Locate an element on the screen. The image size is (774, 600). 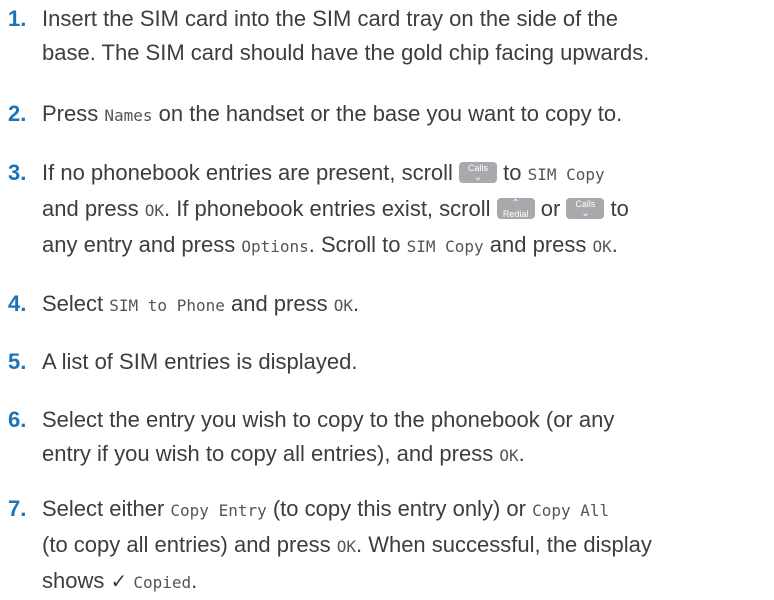
up-arrow-icon: ⌃ is located at coordinates (515, 203).